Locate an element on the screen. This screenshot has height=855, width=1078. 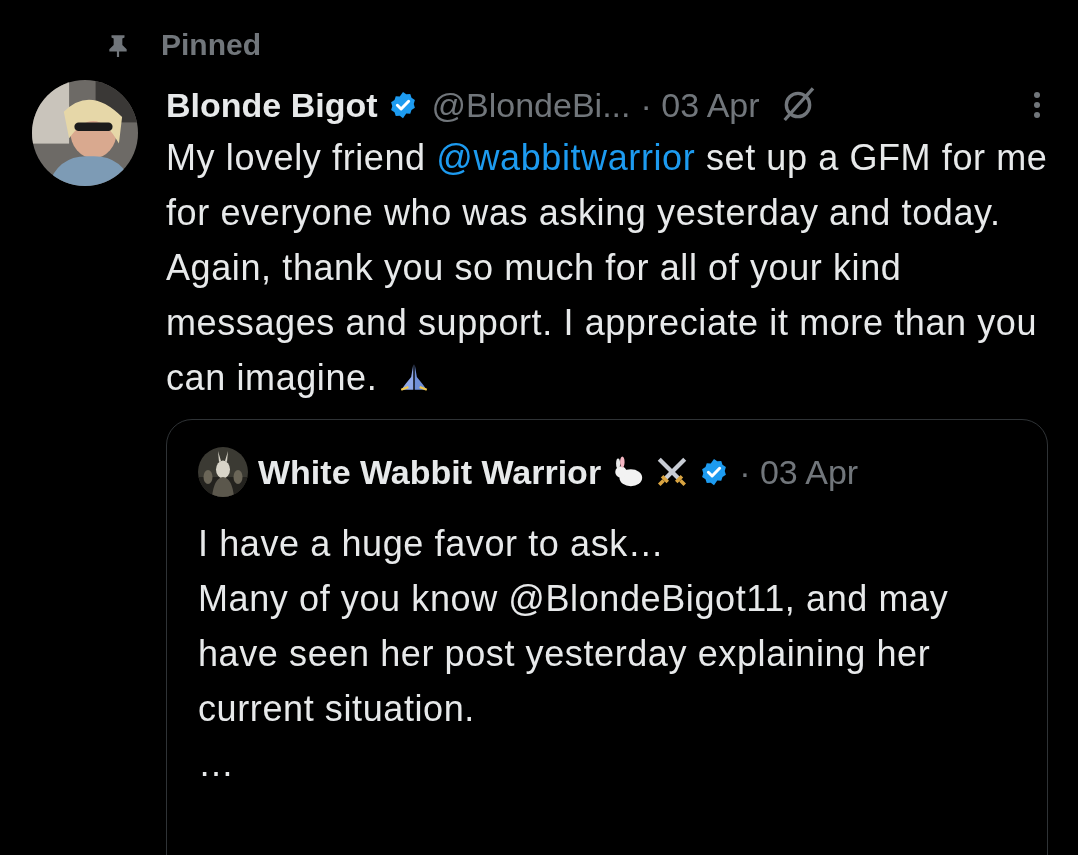
quoted-author-name: White Wabbit Warrior is located at coordinates (430, 472).